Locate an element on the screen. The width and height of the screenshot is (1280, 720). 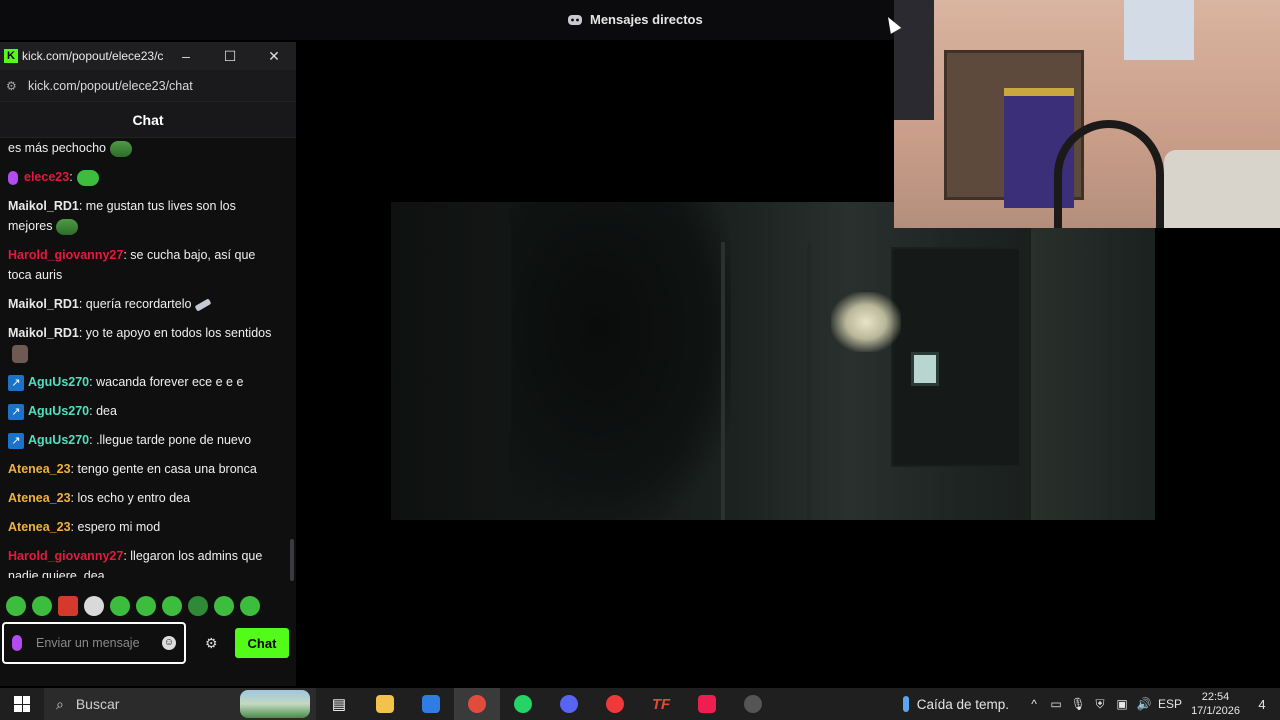
search-icon: ⌕ is located at coordinates (60, 703).